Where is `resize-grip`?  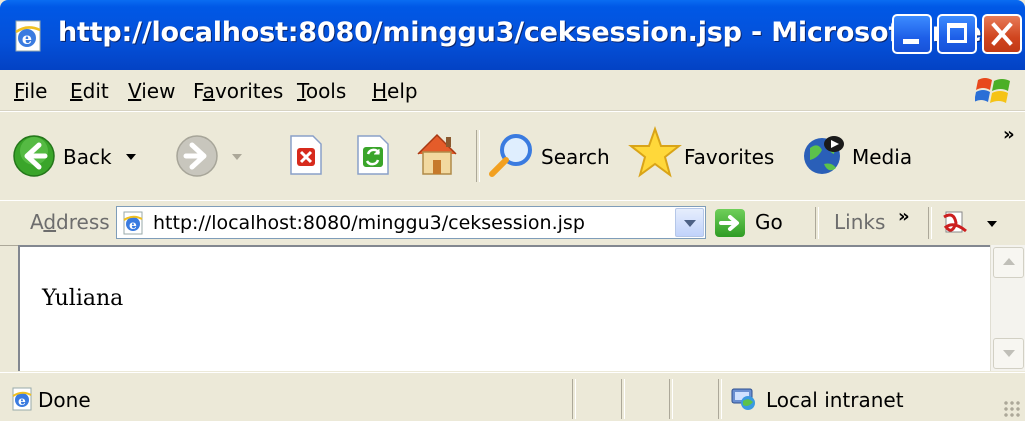 resize-grip is located at coordinates (1012, 409).